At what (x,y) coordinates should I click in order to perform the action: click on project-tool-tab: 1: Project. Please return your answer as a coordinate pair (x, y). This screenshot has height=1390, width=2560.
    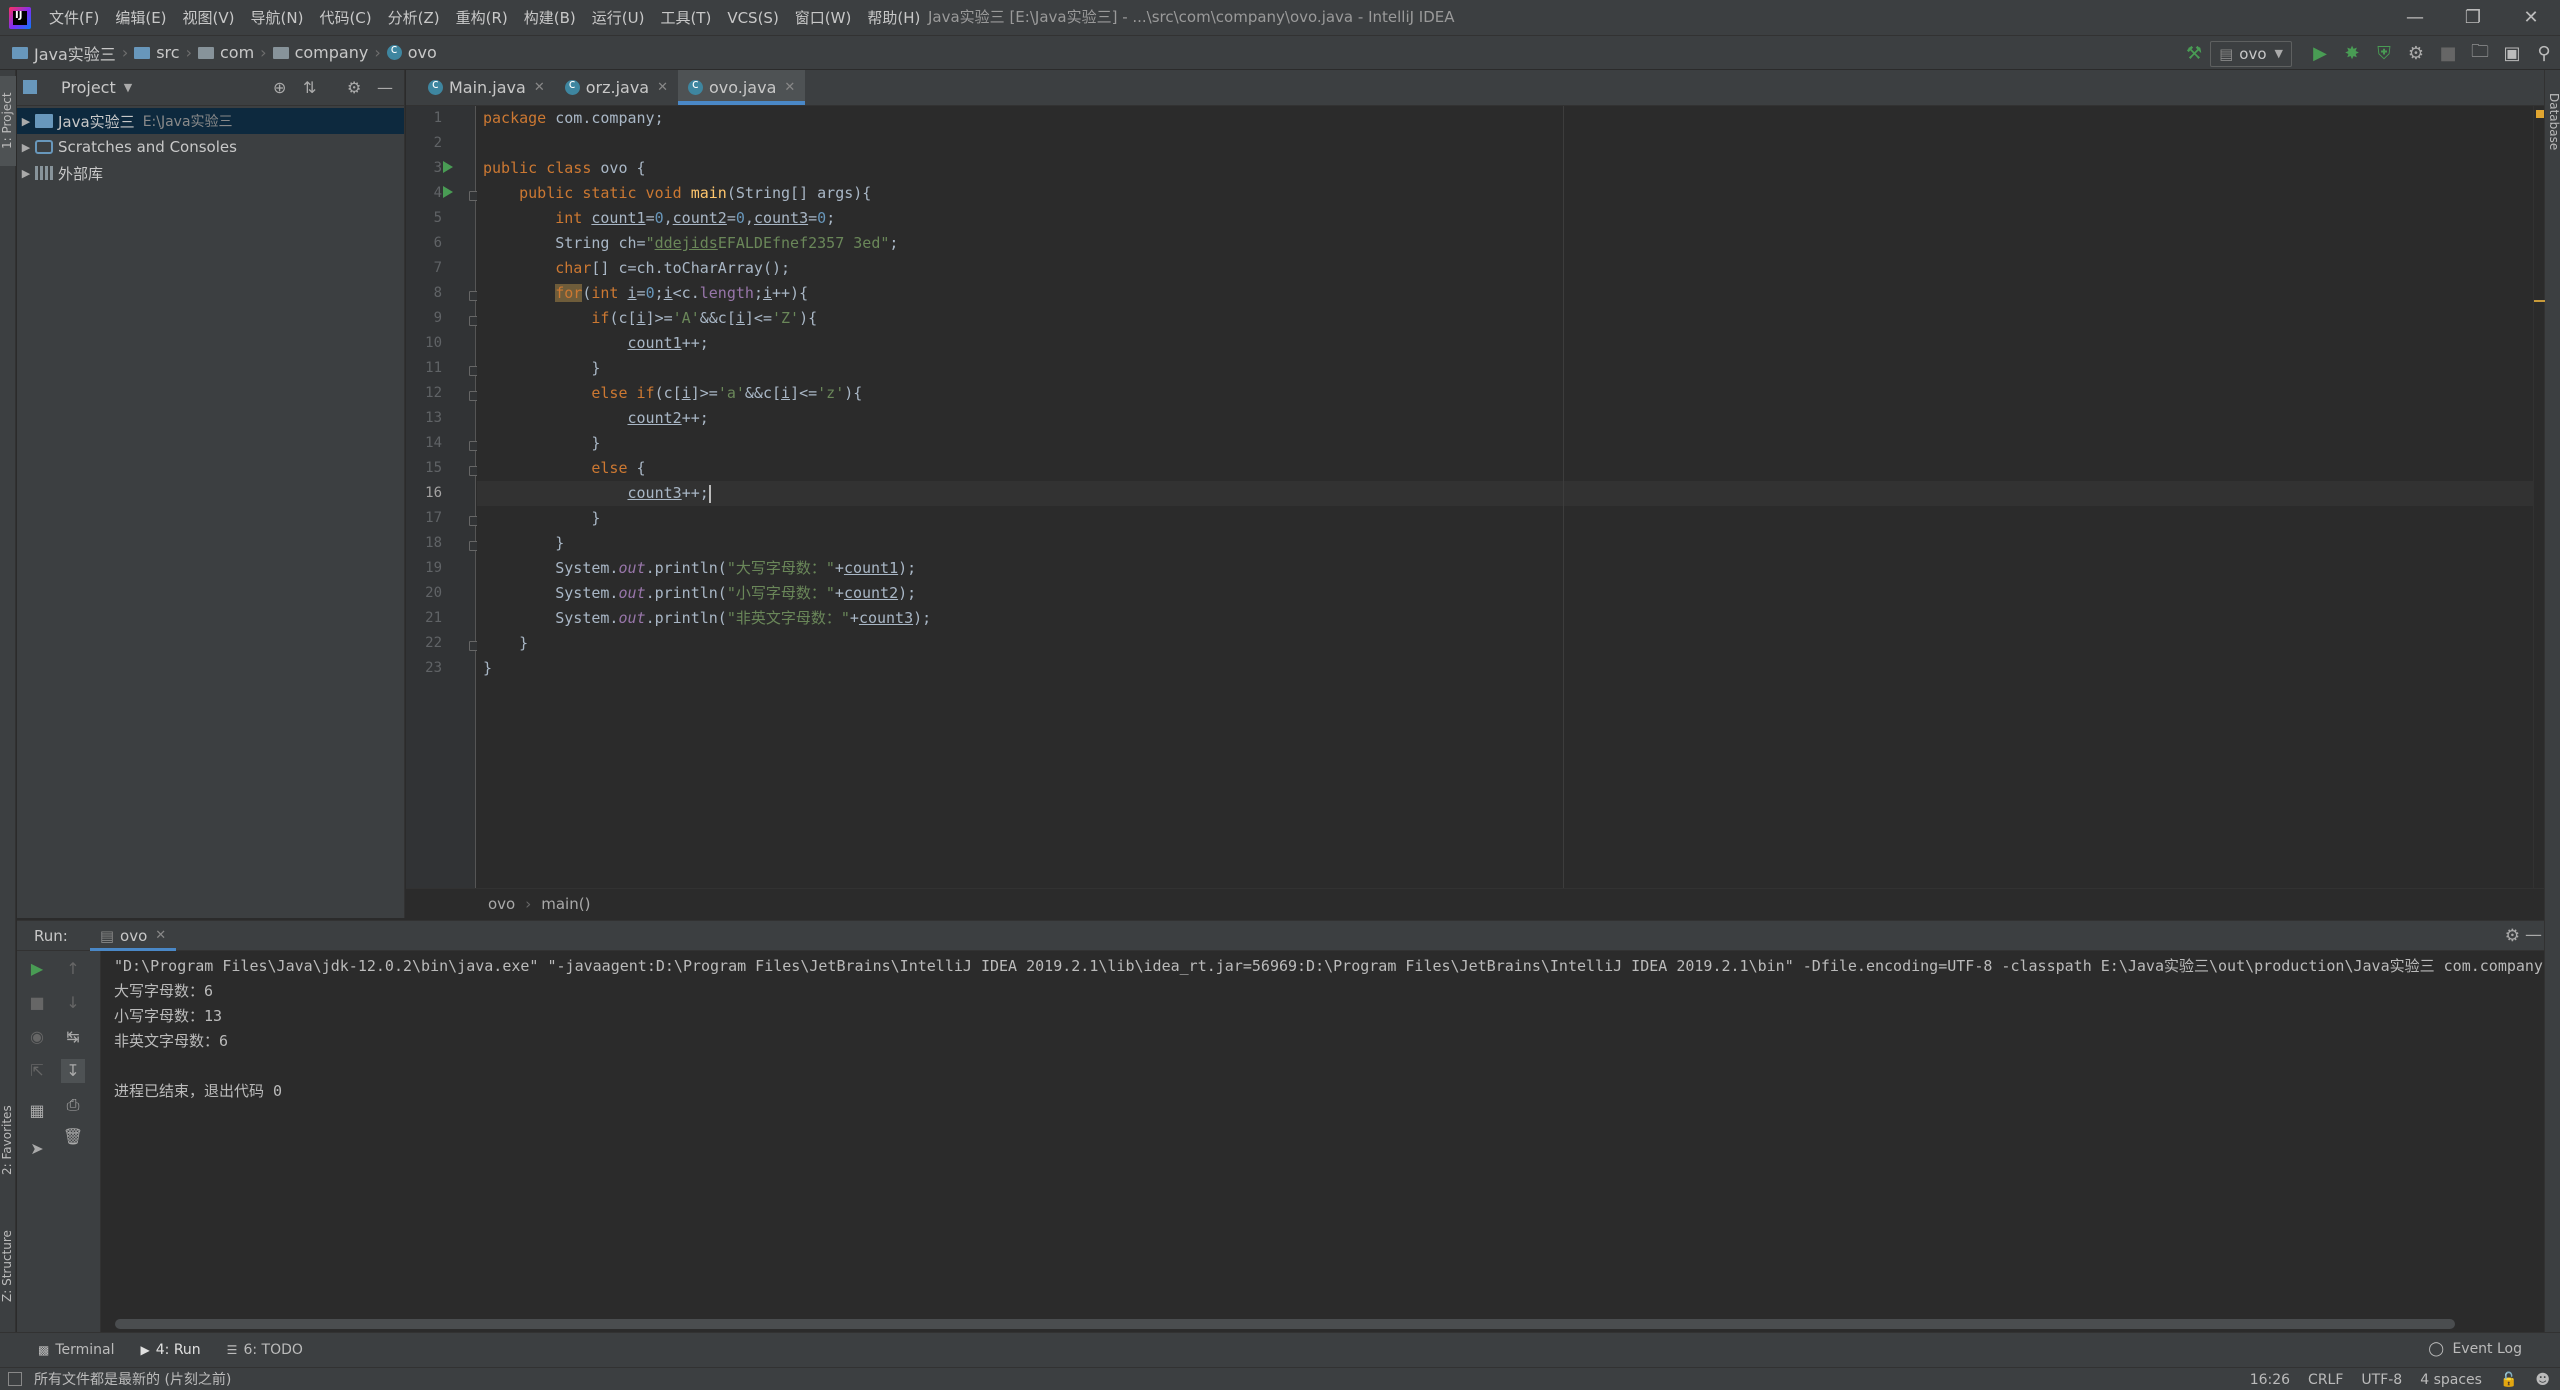
    Looking at the image, I should click on (8, 121).